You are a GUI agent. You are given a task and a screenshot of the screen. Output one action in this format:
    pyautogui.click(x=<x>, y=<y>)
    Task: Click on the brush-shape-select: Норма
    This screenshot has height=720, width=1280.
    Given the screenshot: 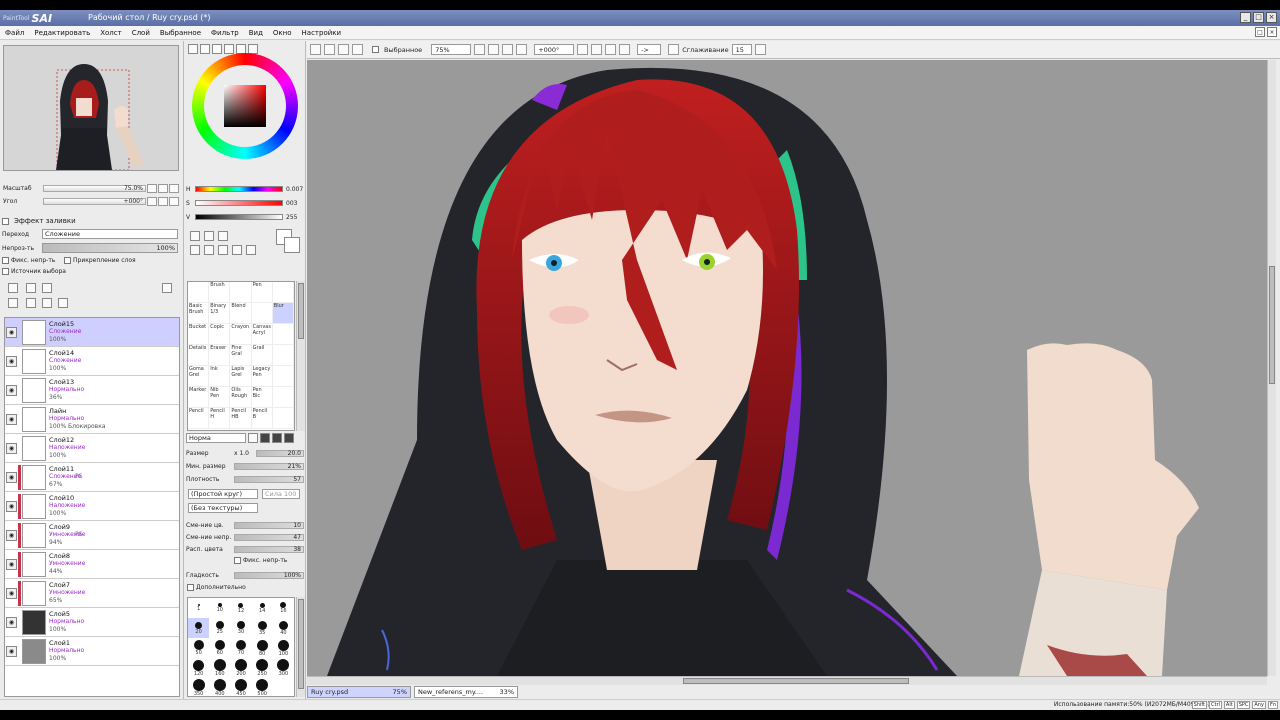 What is the action you would take?
    pyautogui.click(x=216, y=438)
    